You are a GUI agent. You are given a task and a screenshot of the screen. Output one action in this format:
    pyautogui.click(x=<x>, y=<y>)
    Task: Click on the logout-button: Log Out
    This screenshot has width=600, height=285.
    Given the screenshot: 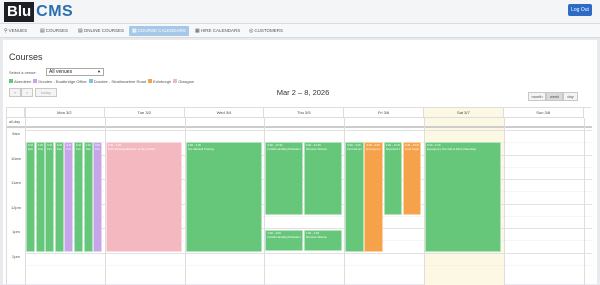 What is the action you would take?
    pyautogui.click(x=580, y=10)
    